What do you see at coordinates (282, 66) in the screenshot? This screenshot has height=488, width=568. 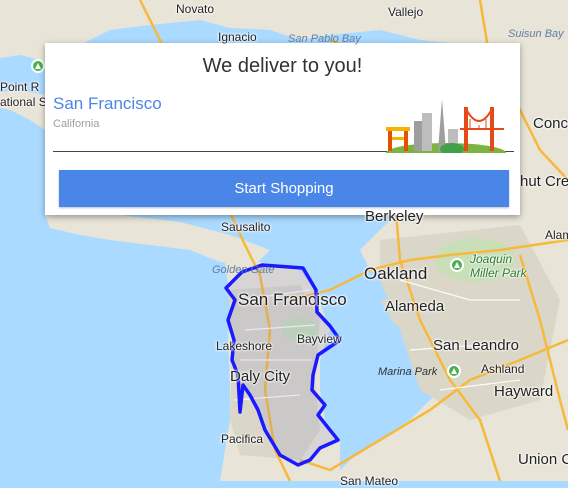 I see `card-title: We deliver to you!` at bounding box center [282, 66].